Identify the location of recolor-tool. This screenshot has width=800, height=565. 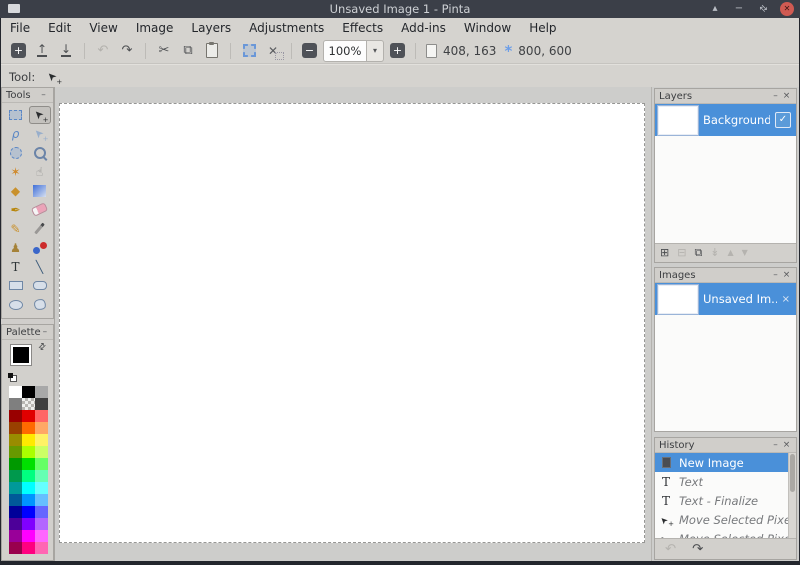
(40, 248).